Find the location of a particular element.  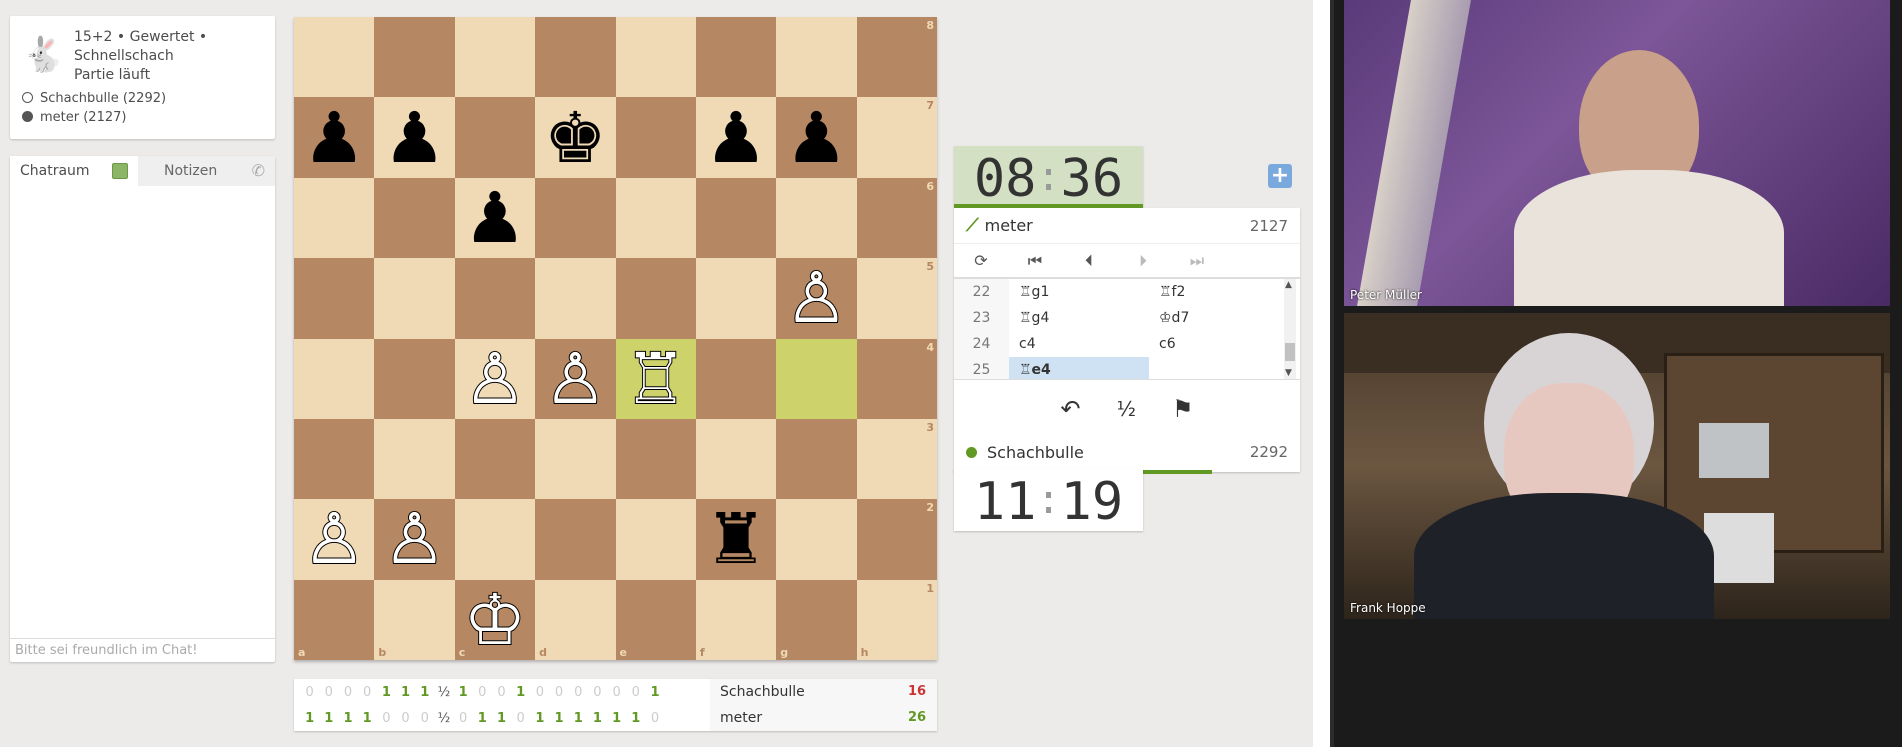

crosstable-player-name: Schachbulle is located at coordinates (803, 692).